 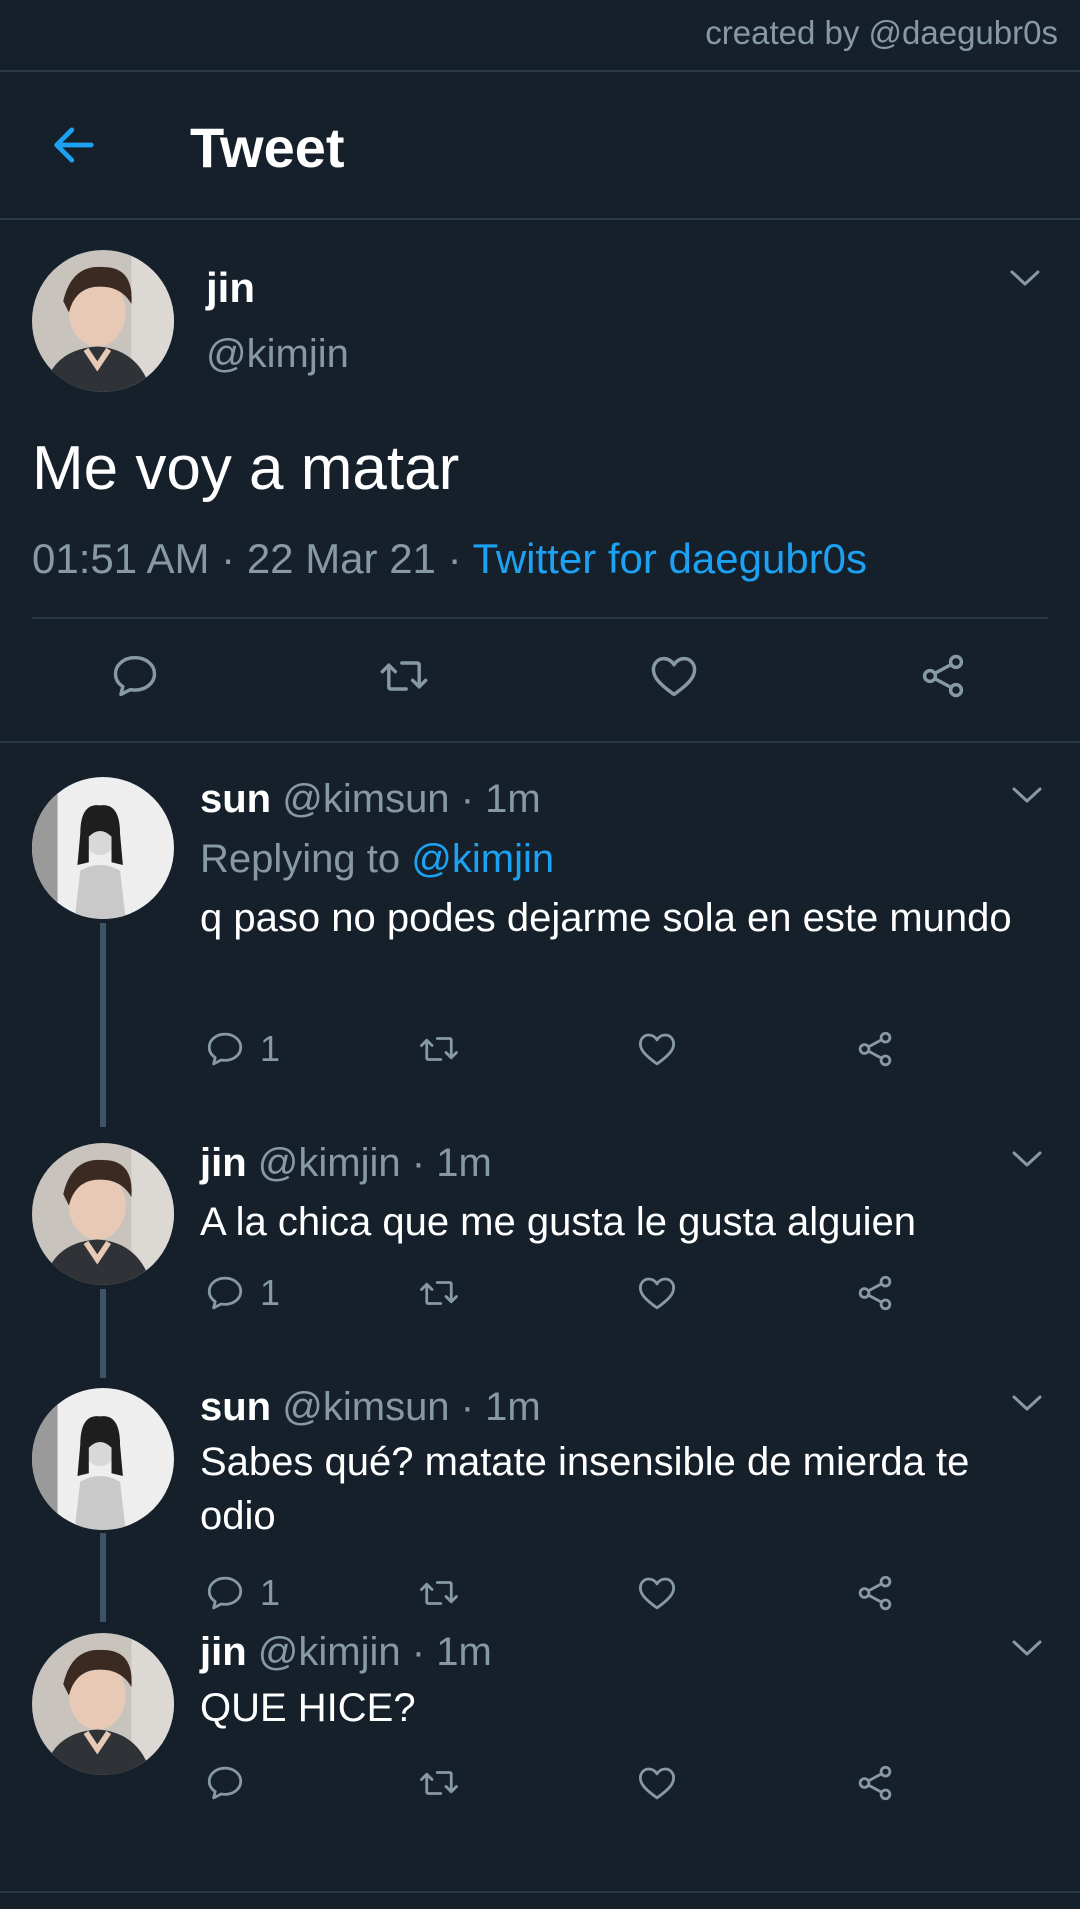 I want to click on author-handle: @kimjin, so click(x=277, y=354).